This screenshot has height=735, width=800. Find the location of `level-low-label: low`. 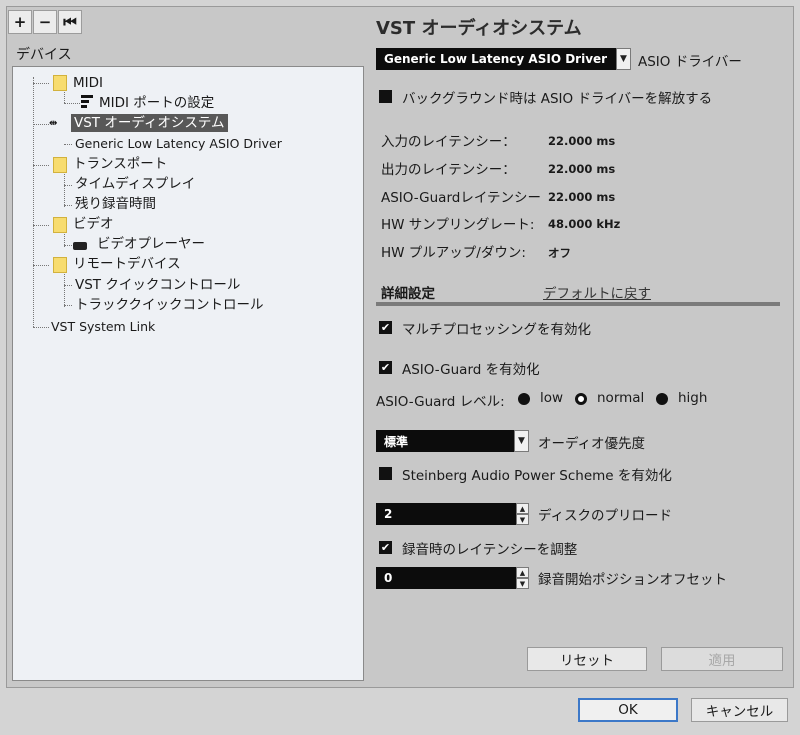

level-low-label: low is located at coordinates (552, 398).